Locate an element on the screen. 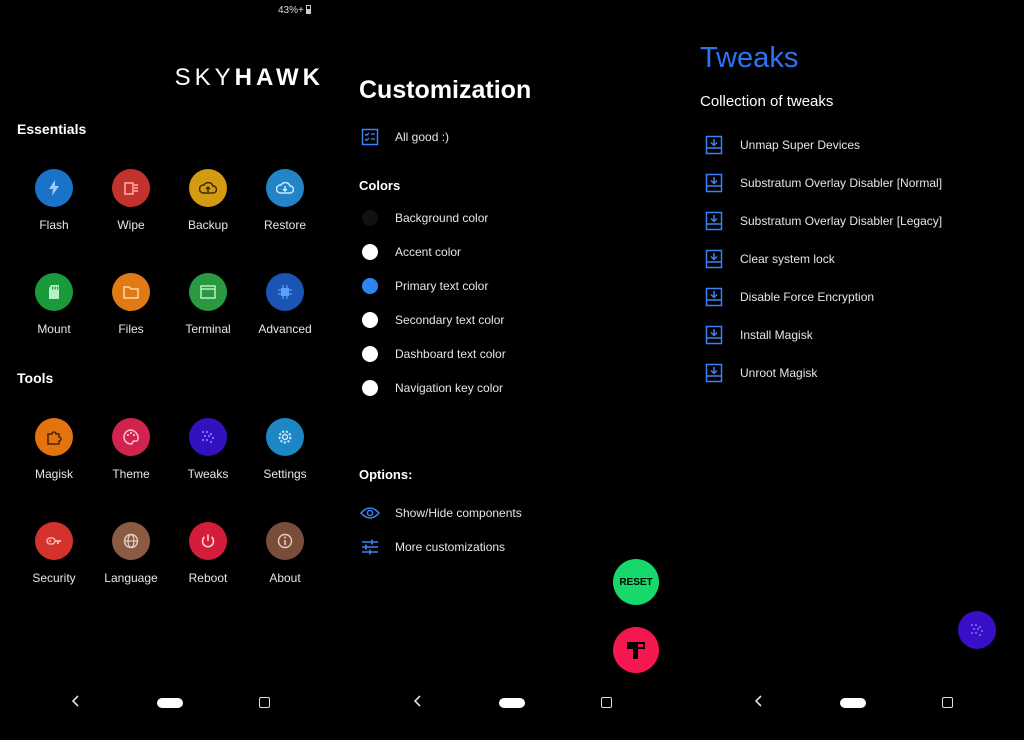 Image resolution: width=1024 pixels, height=740 pixels. tweak-item: Substratum Overlay Disabler [Legacy] is located at coordinates (823, 221).